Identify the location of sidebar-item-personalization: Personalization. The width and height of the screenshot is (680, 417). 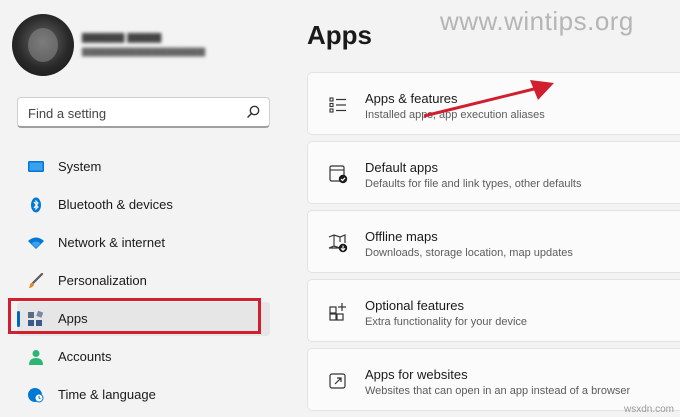
(143, 281).